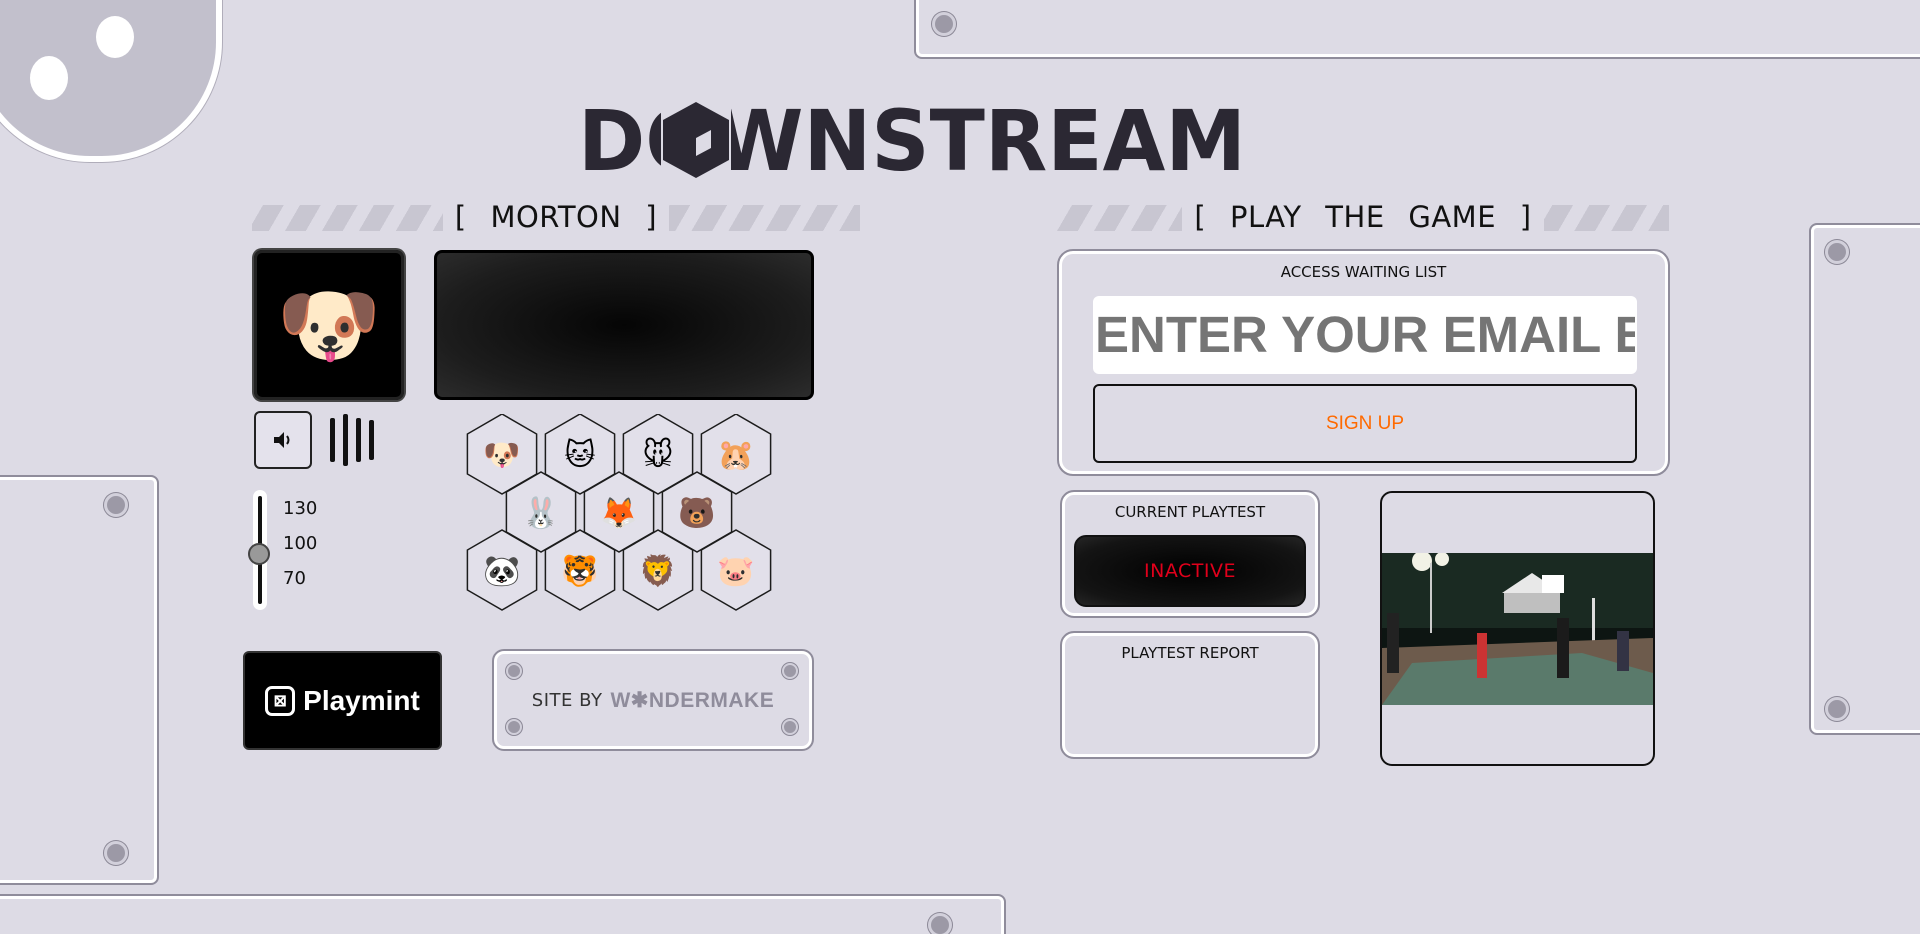 The width and height of the screenshot is (1920, 934). I want to click on animal-emoji: 🐭, so click(657, 455).